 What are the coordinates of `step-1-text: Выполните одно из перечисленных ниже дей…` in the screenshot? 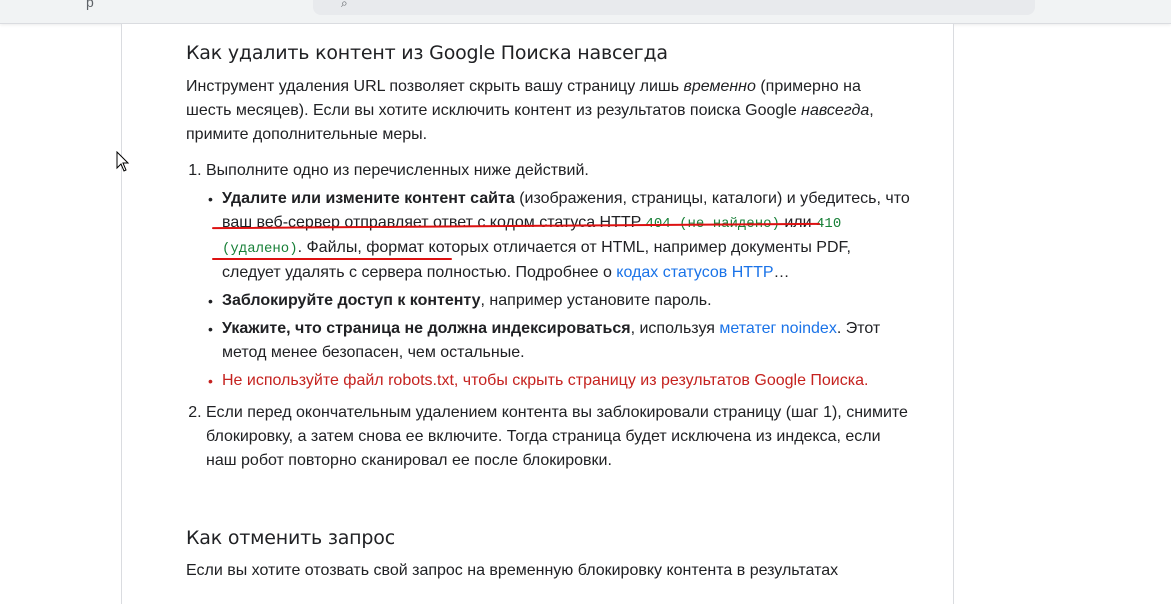 It's located at (397, 170).